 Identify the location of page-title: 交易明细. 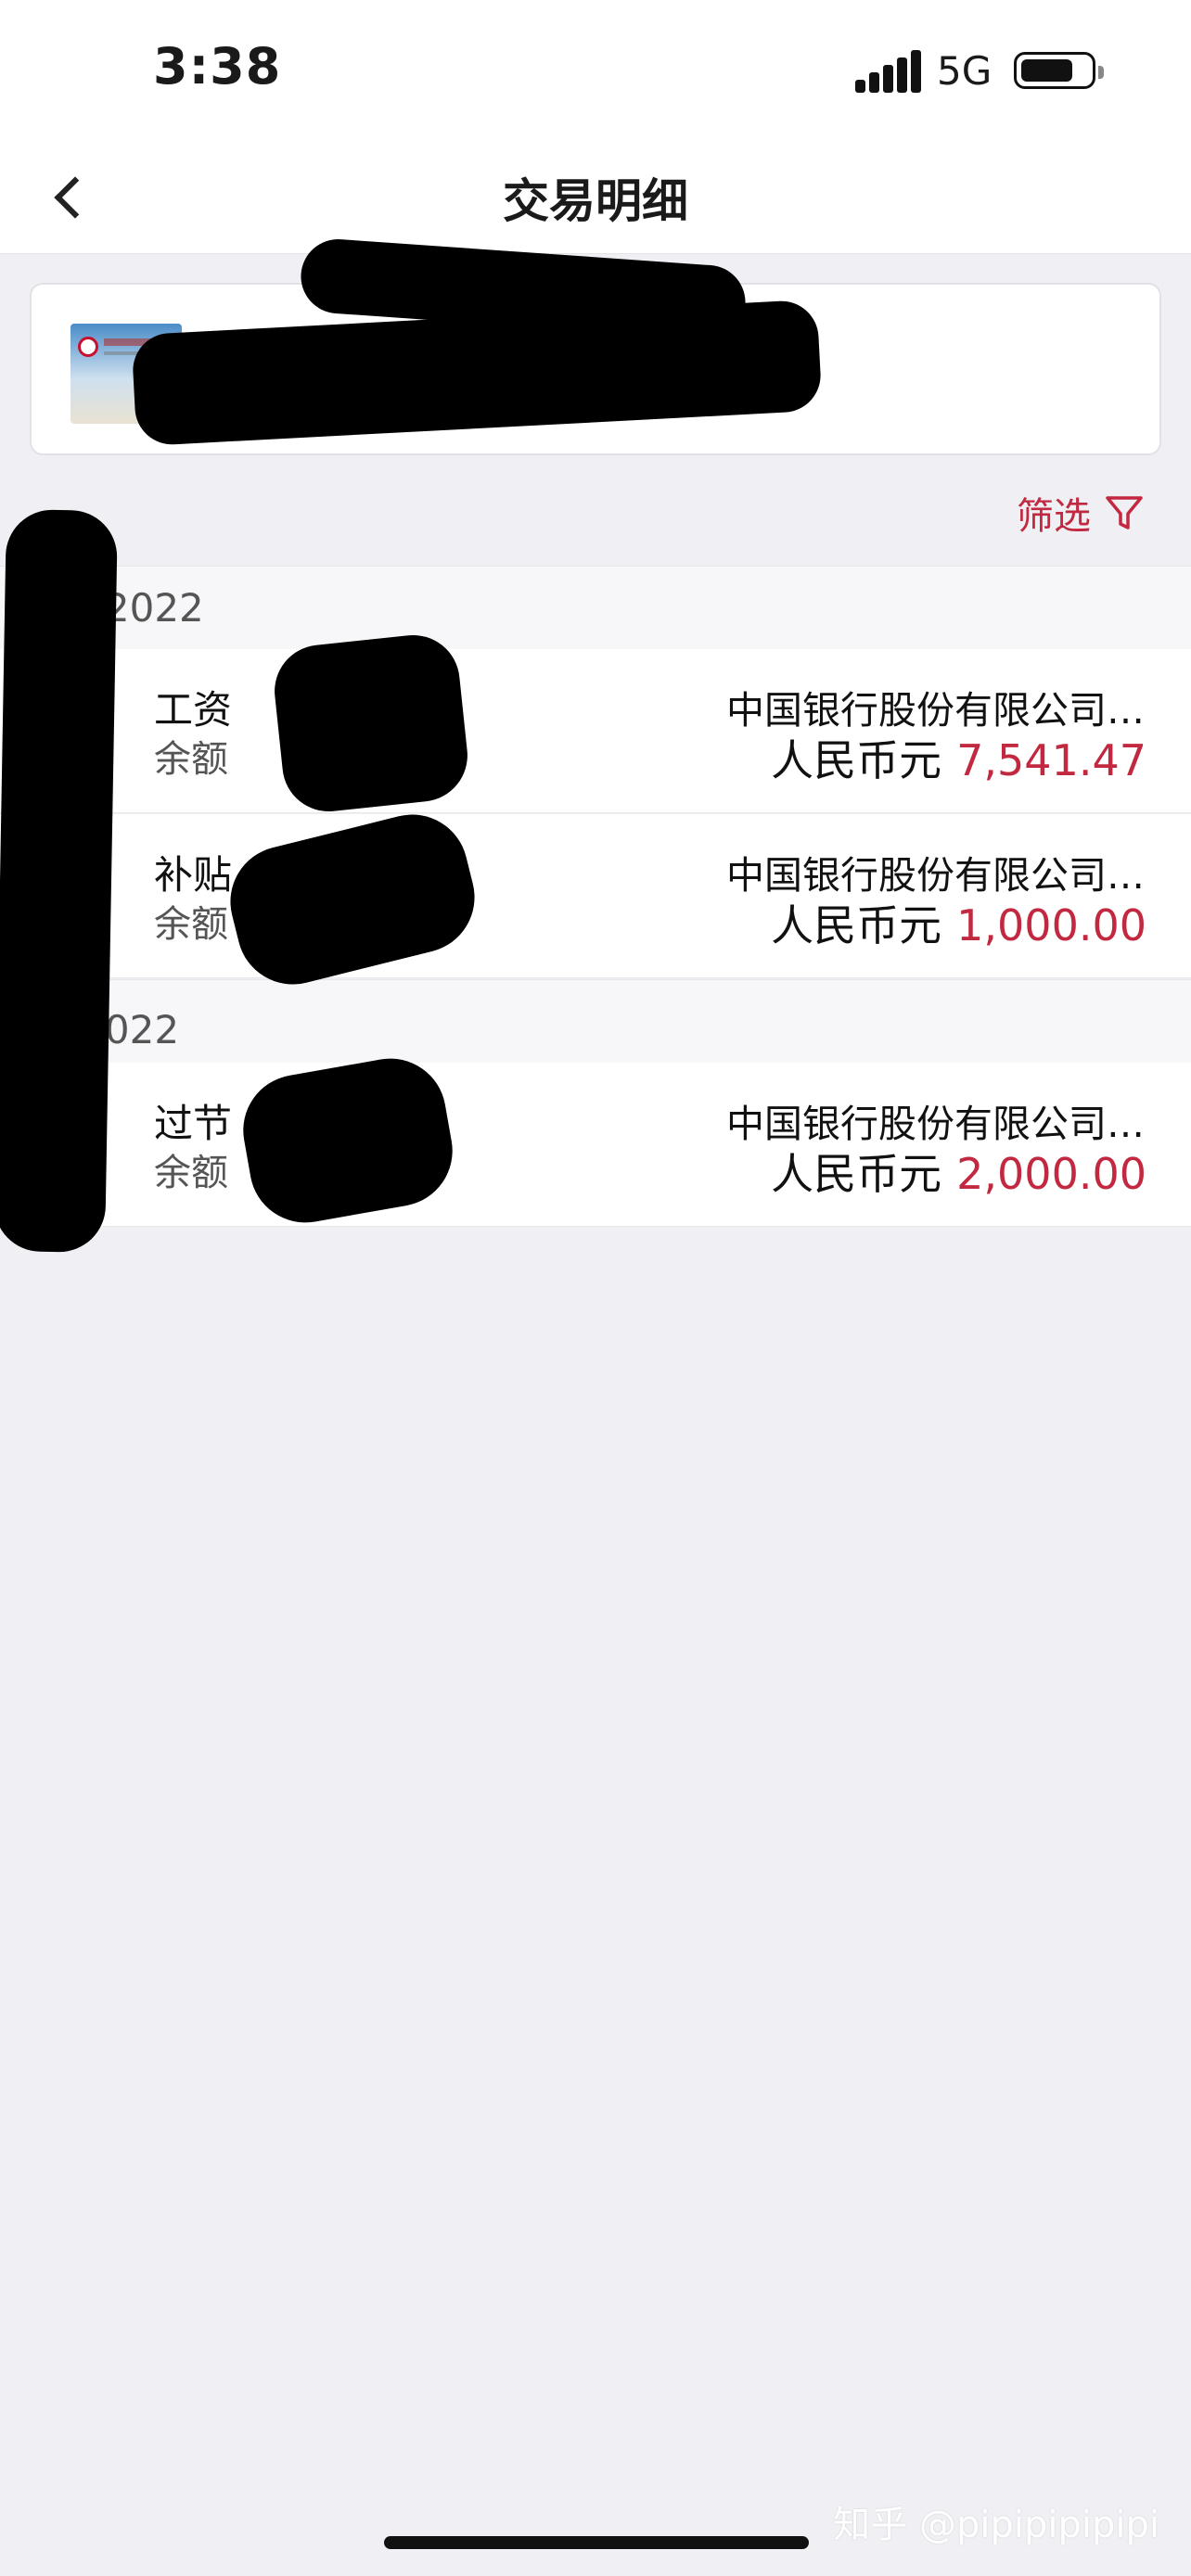
(595, 201).